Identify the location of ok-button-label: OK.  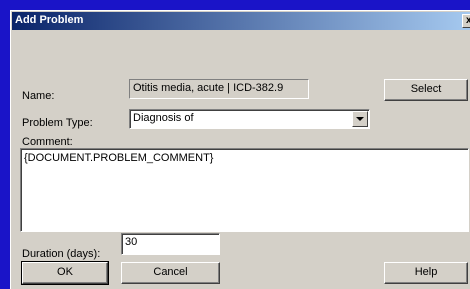
(65, 272).